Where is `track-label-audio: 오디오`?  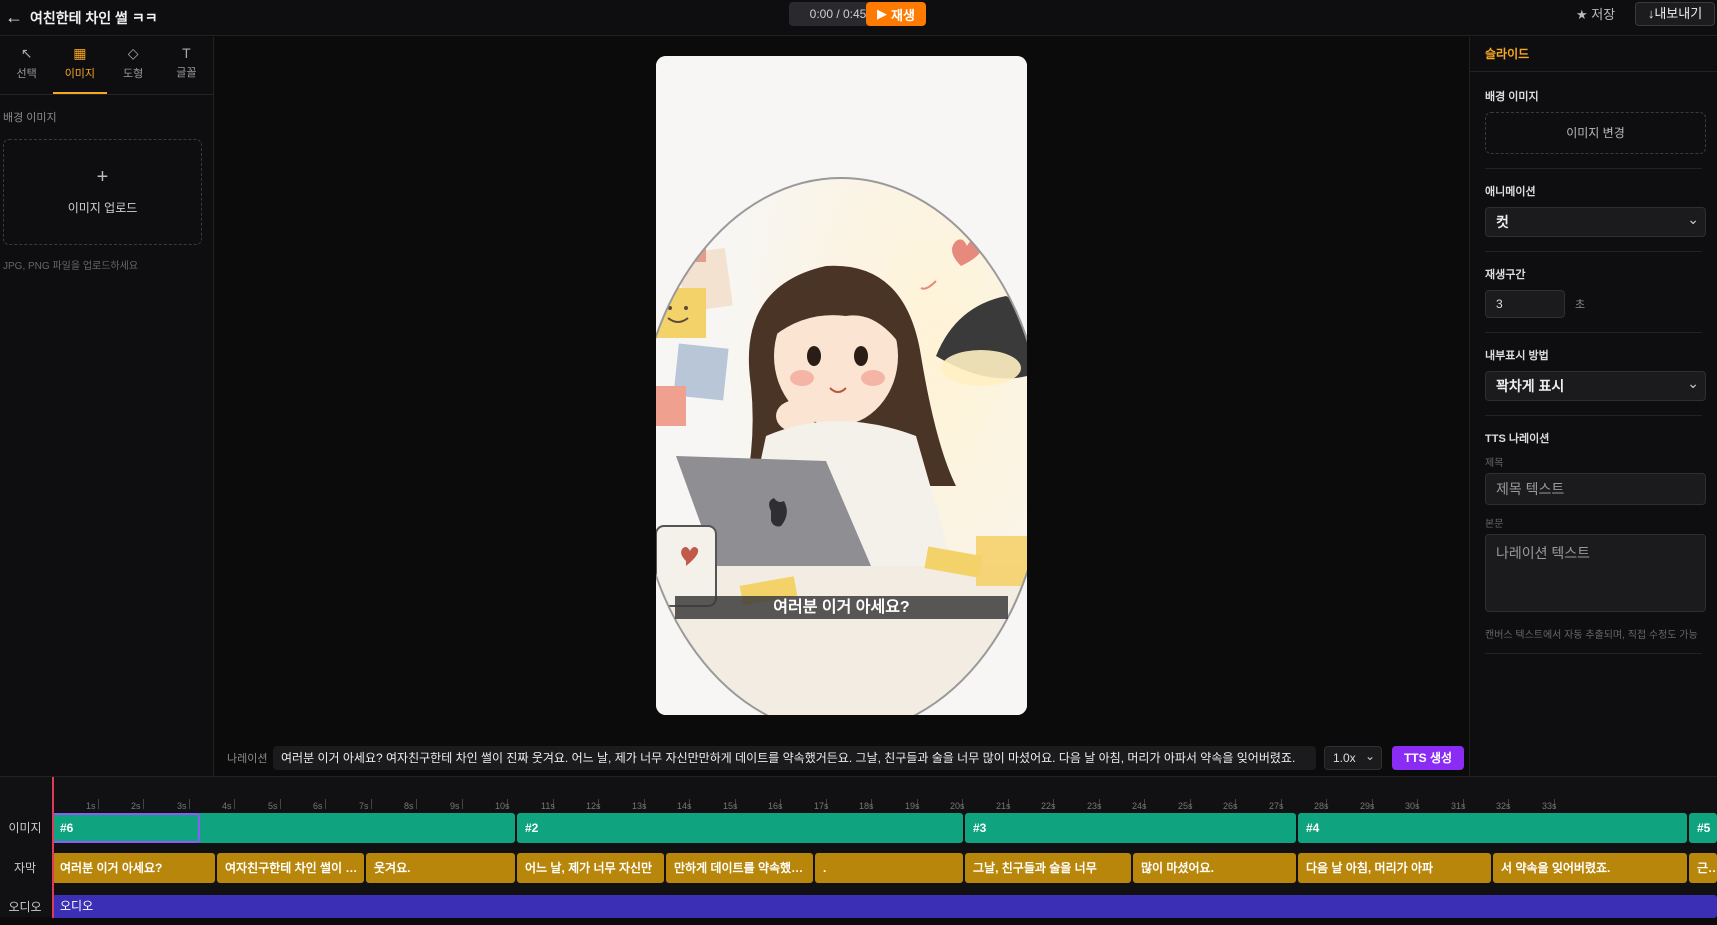
track-label-audio: 오디오 is located at coordinates (25, 907).